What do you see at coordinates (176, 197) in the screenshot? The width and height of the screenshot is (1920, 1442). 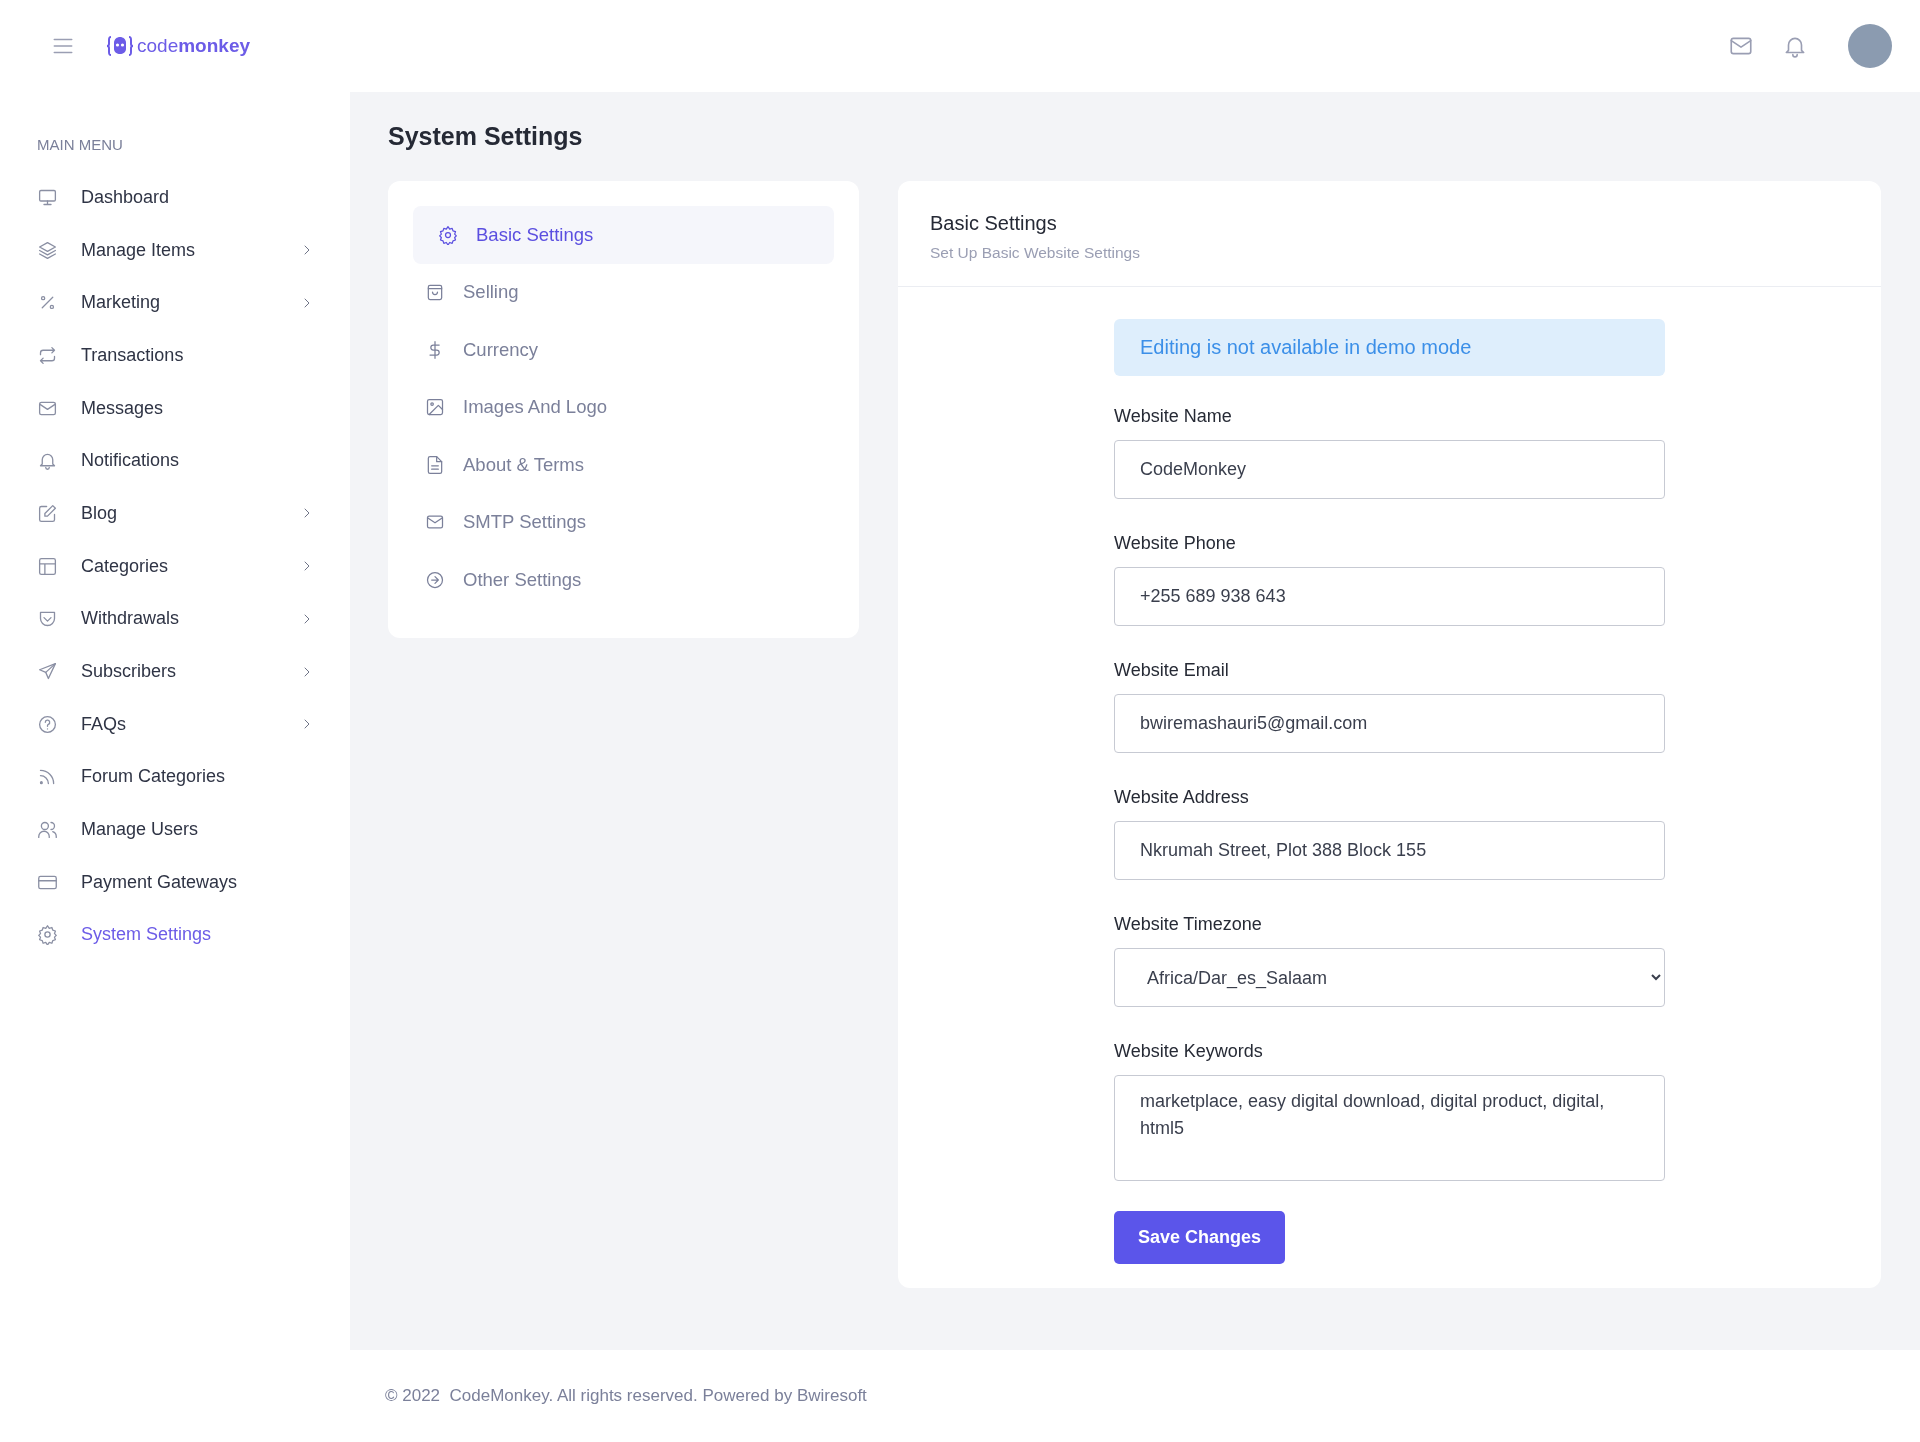 I see `sidebar-item: Dashboard` at bounding box center [176, 197].